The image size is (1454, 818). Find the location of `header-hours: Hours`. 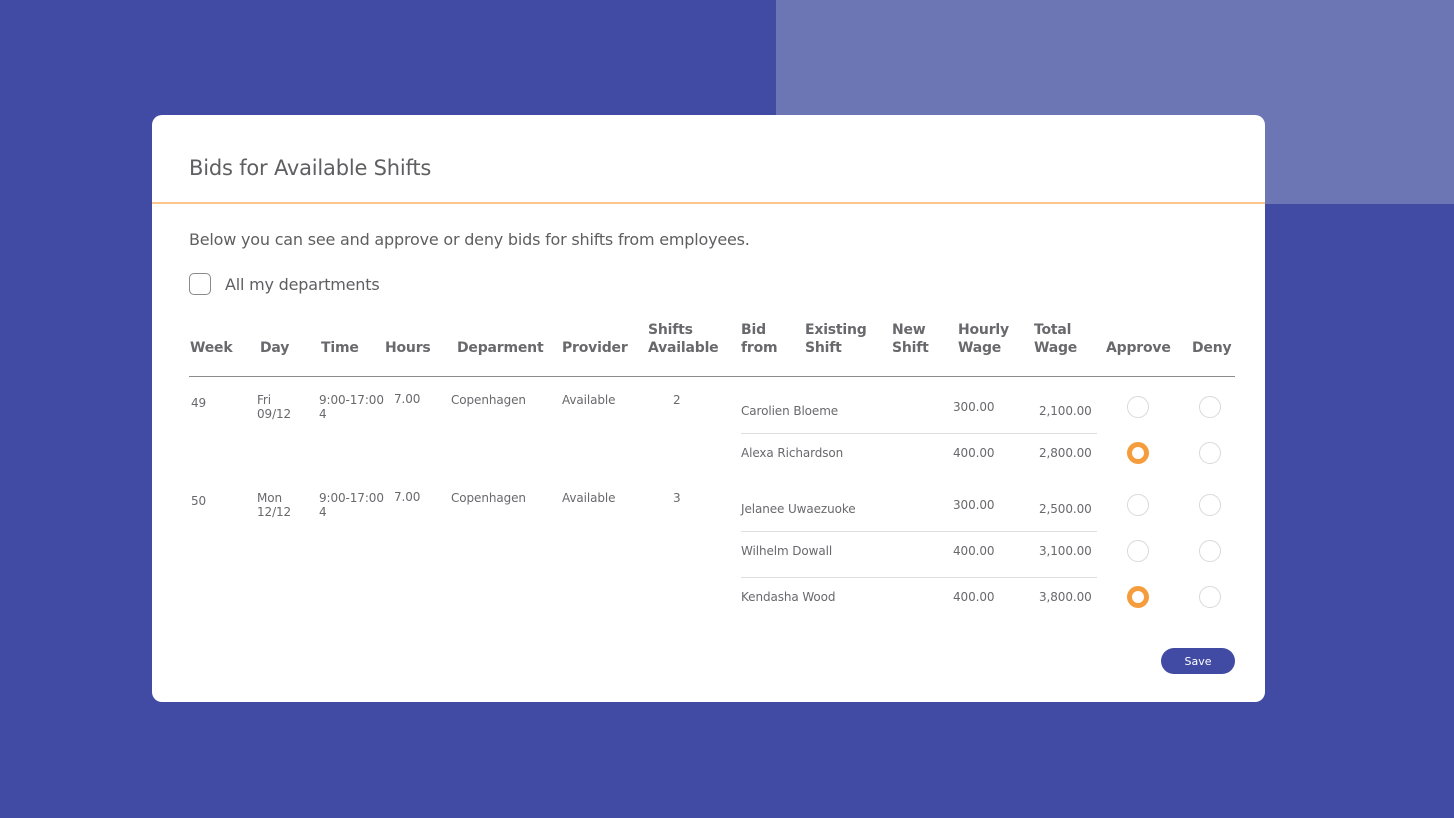

header-hours: Hours is located at coordinates (408, 348).